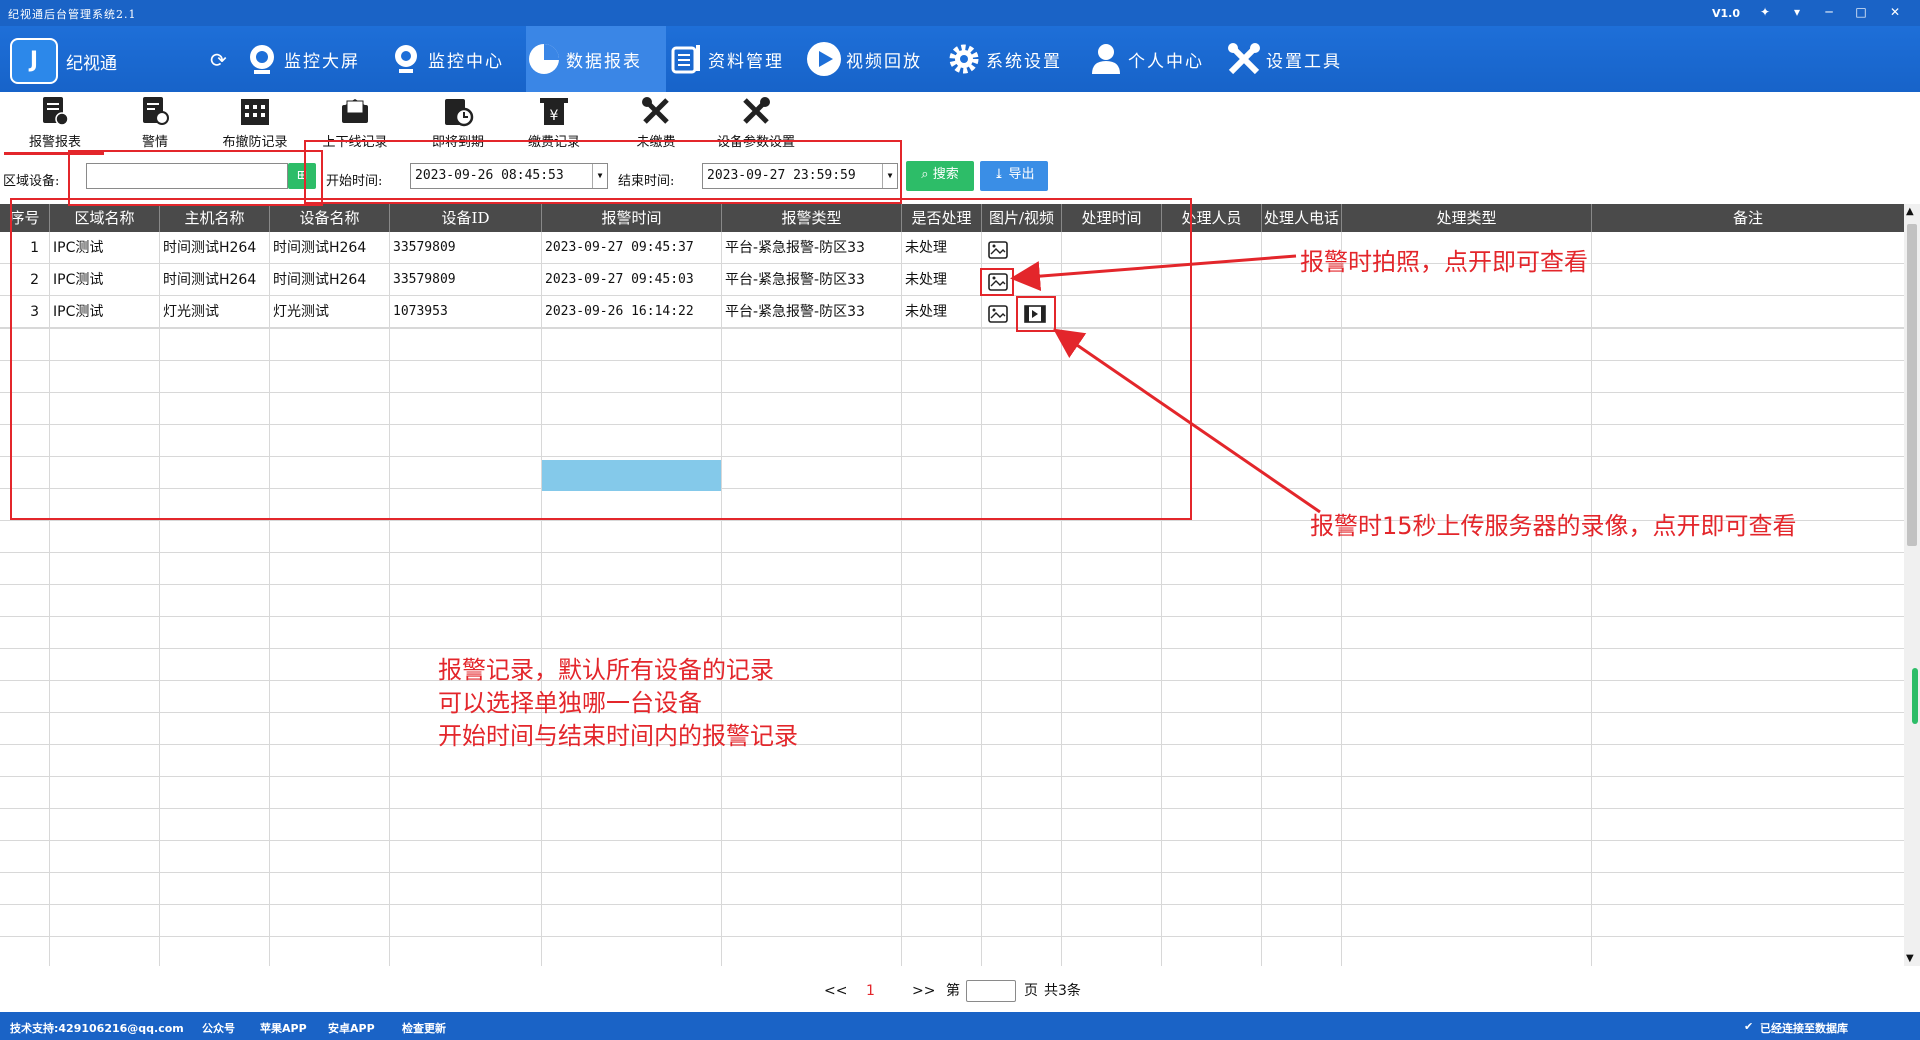 Image resolution: width=1920 pixels, height=1040 pixels. I want to click on annotation-video-text: 报警时15秒上传服务器的录像，点开即可查看, so click(1553, 526).